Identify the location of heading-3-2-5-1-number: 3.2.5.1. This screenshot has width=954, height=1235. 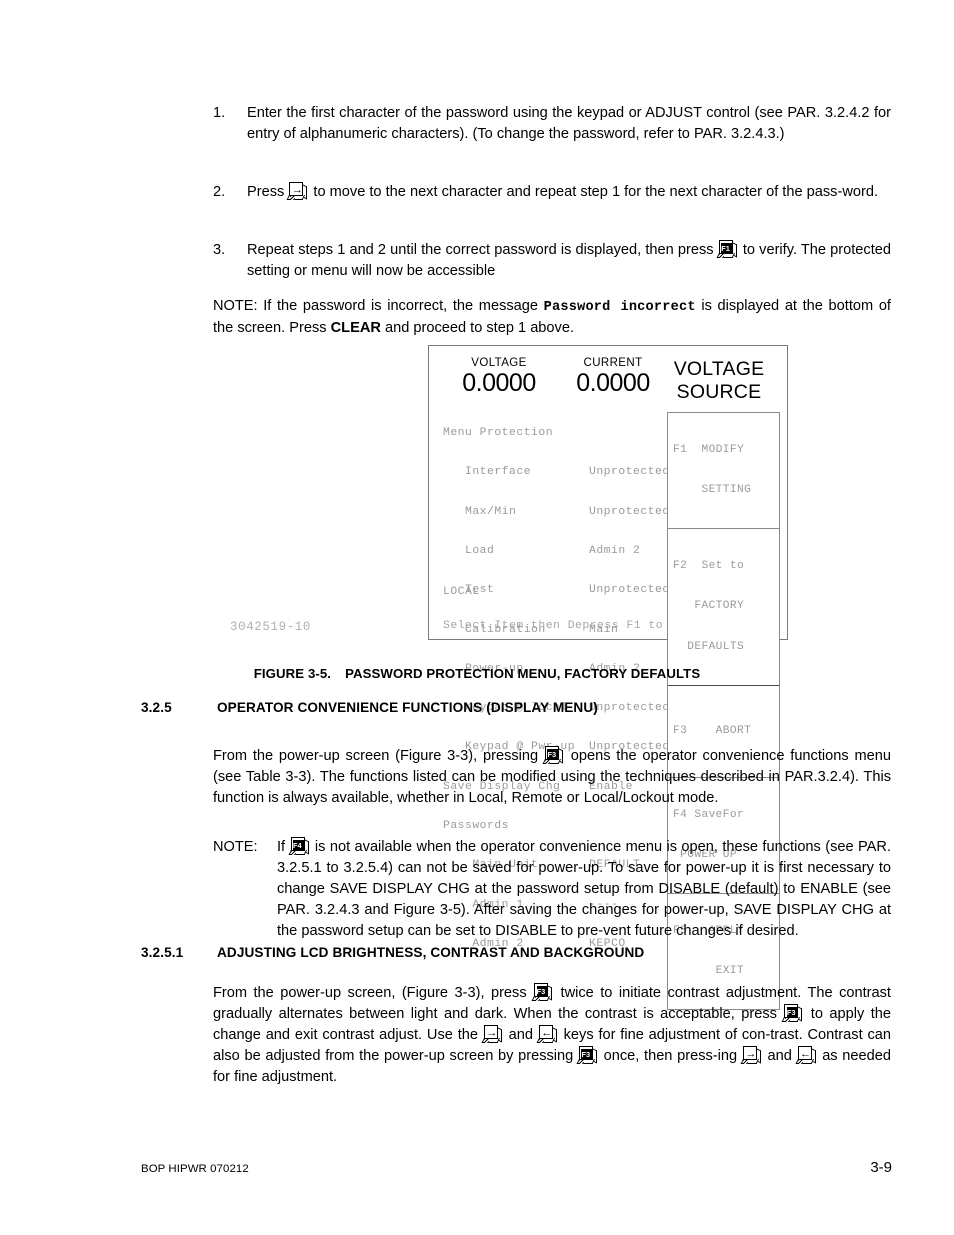
(162, 952).